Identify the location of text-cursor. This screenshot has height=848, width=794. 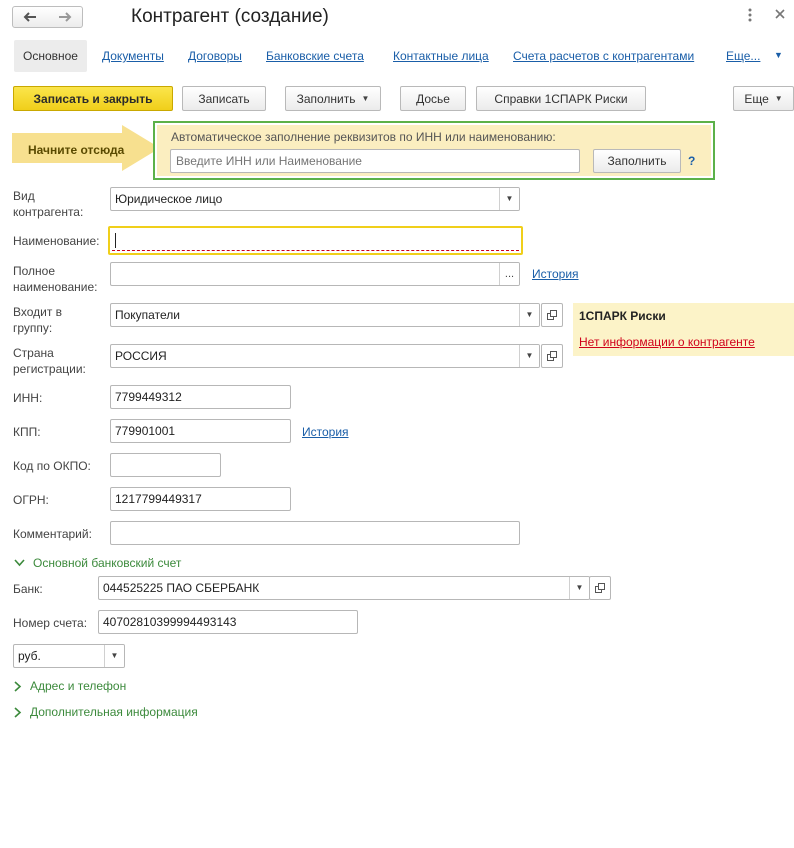
(115, 240).